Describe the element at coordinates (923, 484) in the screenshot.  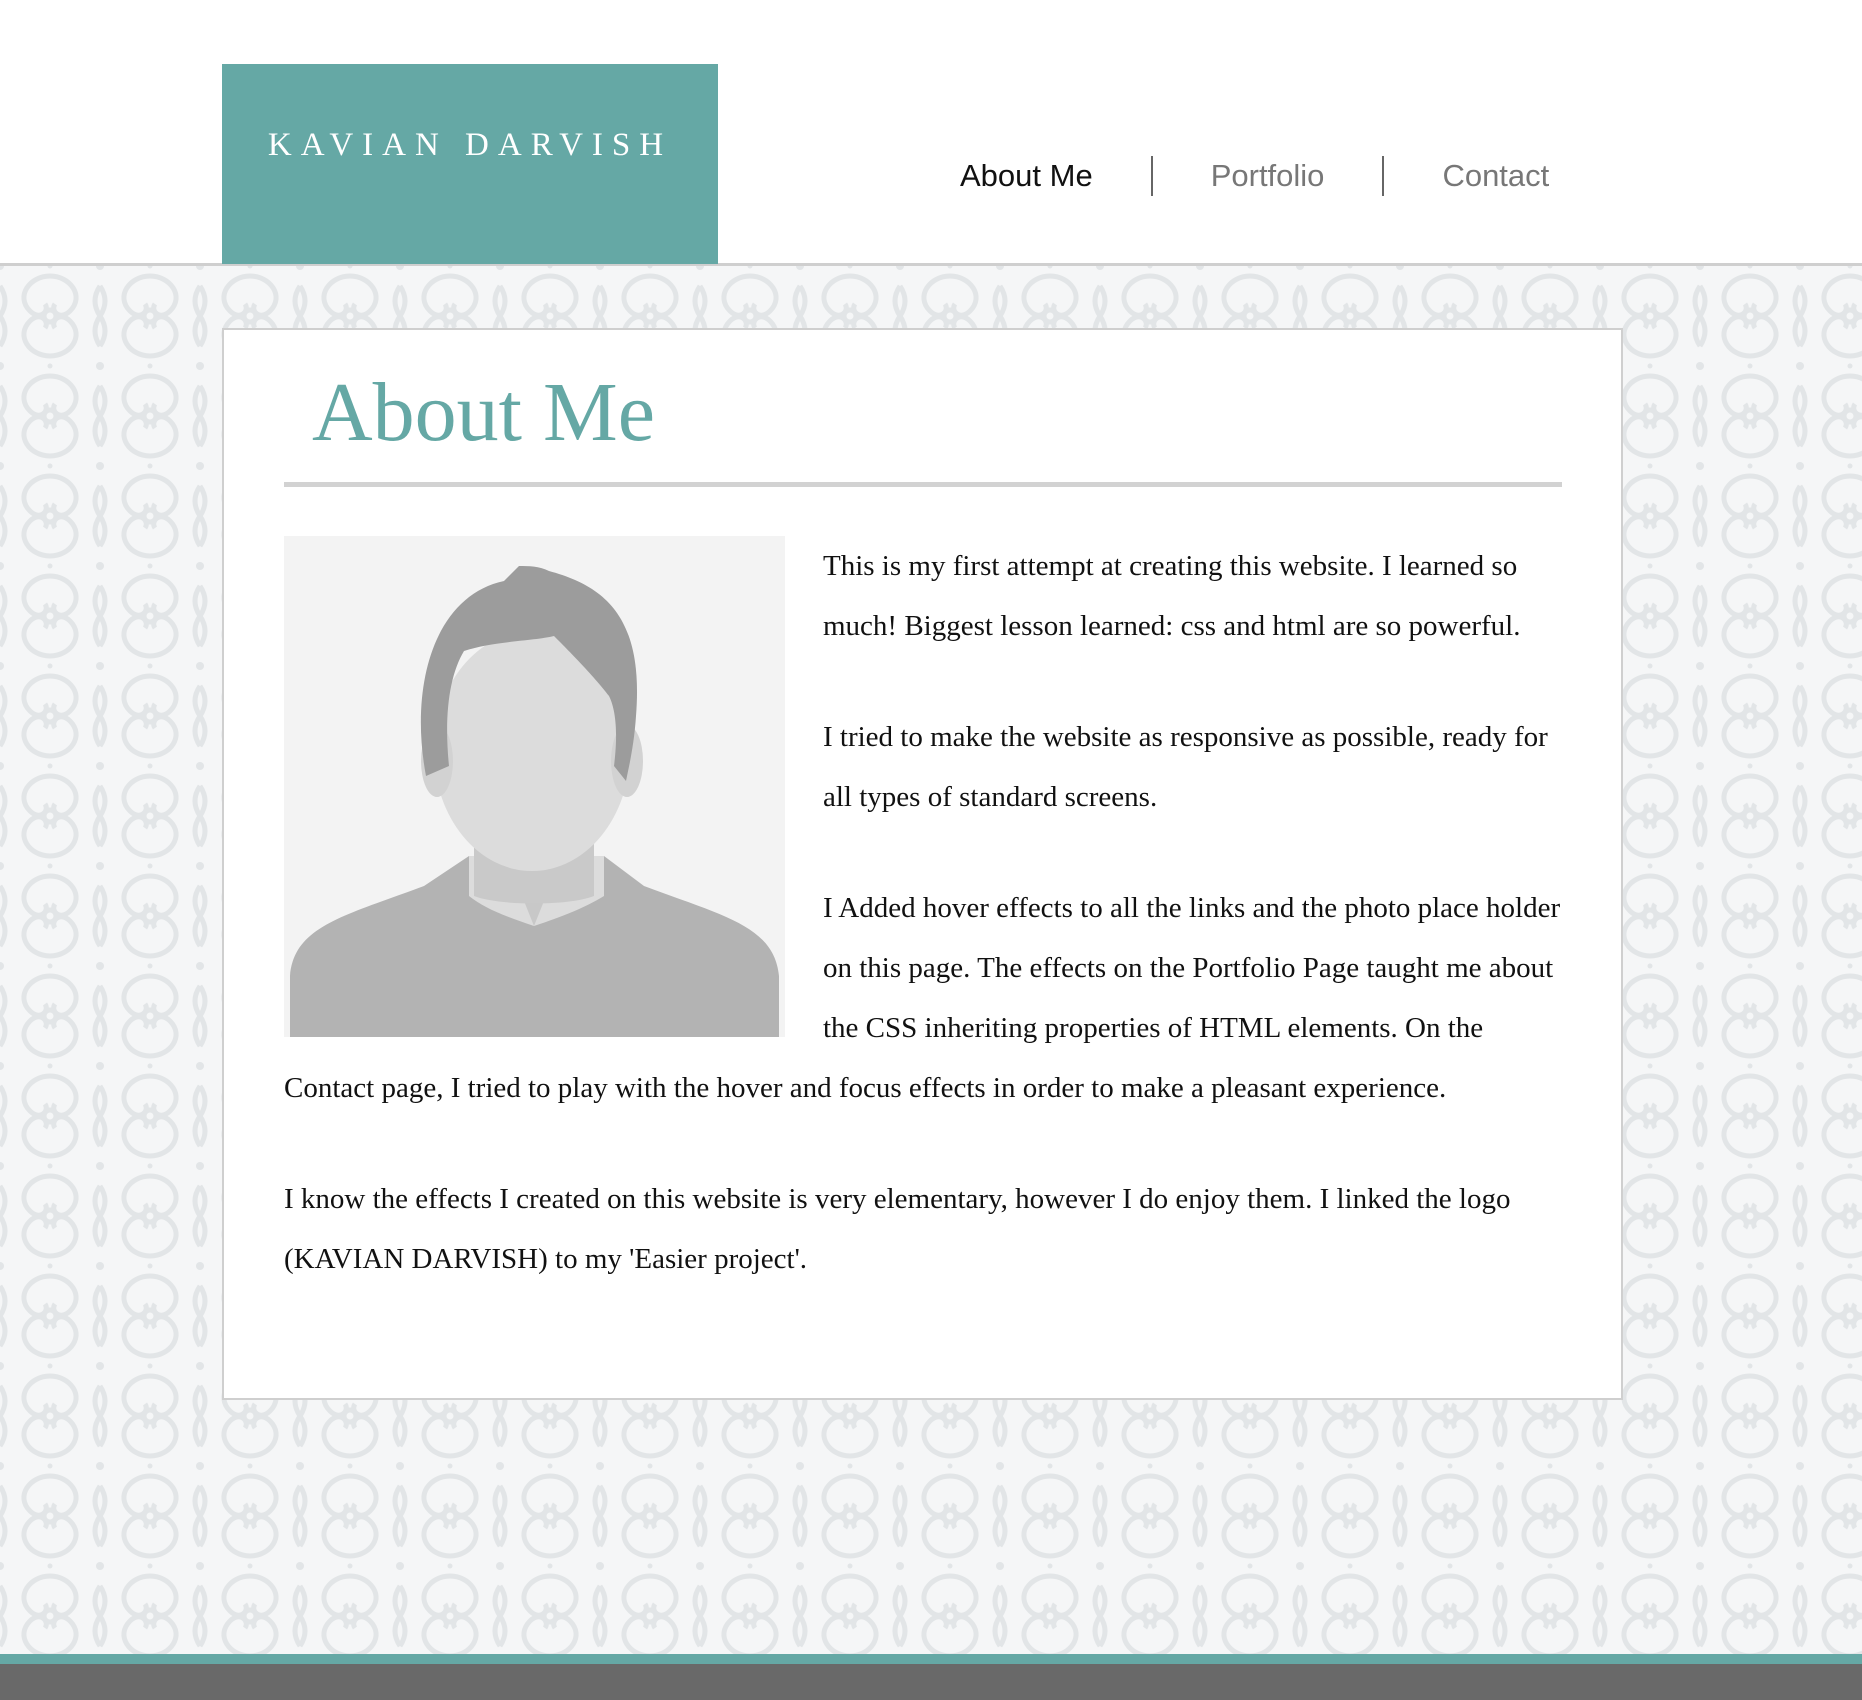
I see `title-divider` at that location.